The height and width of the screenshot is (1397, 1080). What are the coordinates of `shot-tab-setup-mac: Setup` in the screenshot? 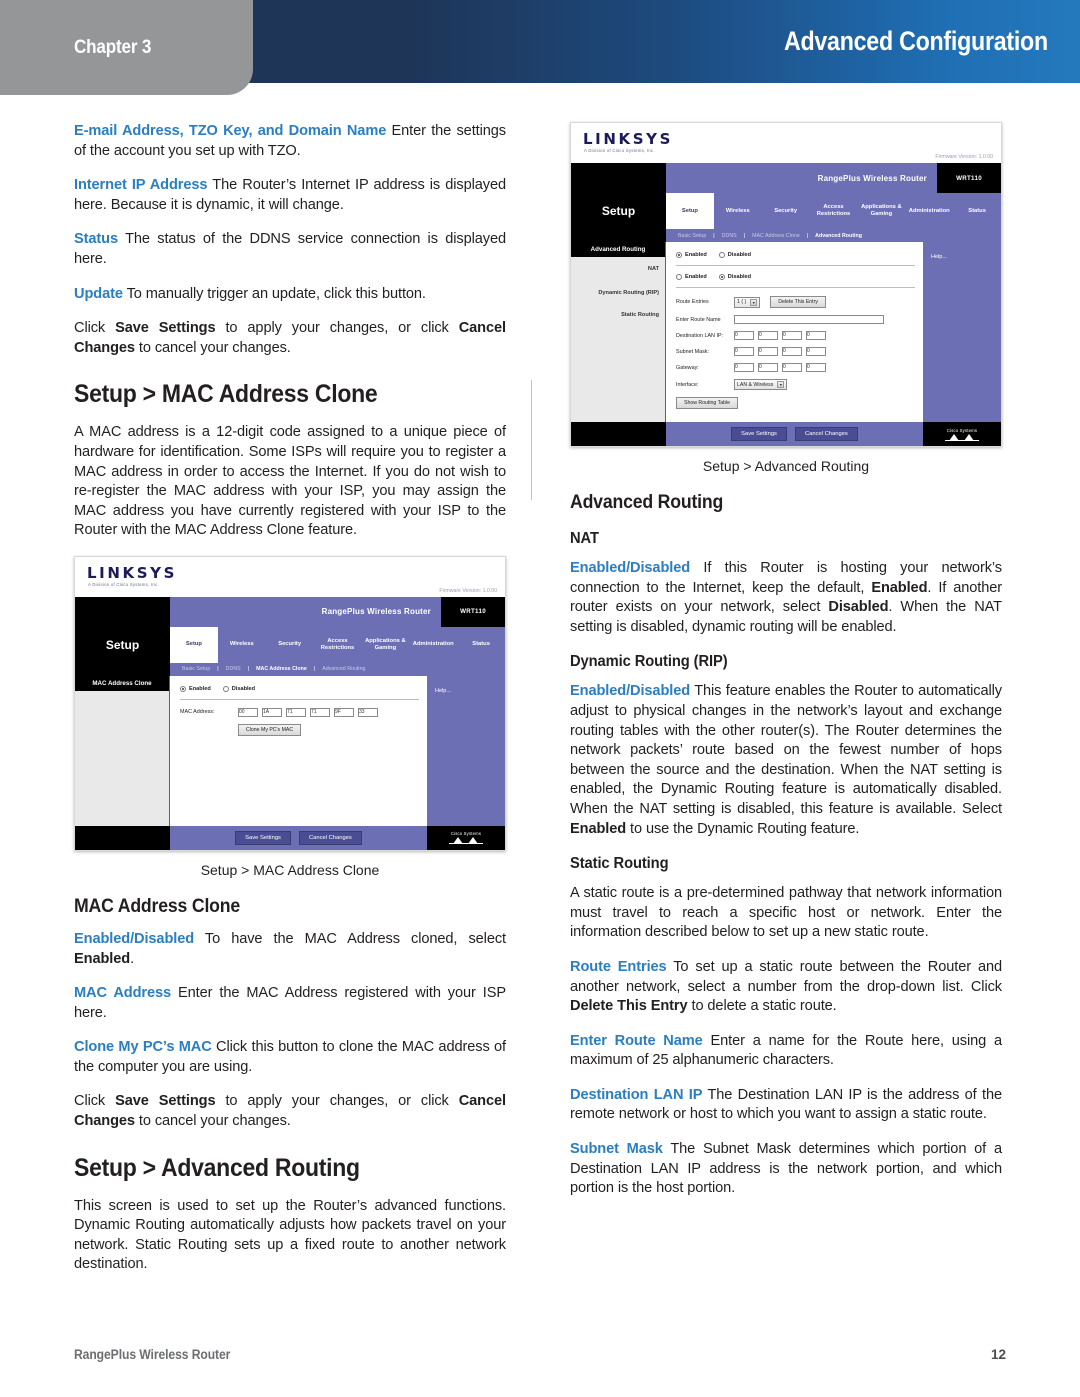 It's located at (194, 644).